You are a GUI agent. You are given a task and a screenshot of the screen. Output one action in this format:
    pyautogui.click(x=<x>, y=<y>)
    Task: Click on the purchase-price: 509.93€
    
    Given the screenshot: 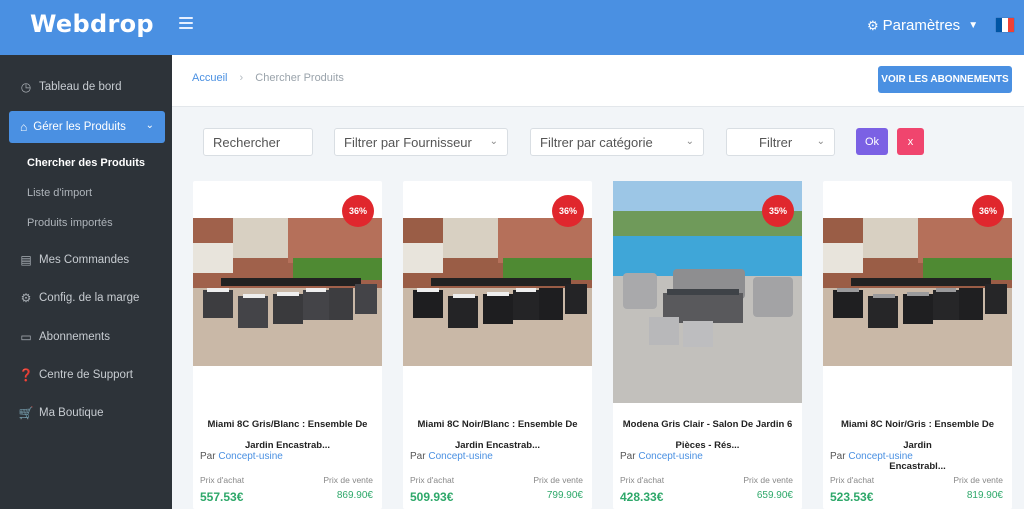 What is the action you would take?
    pyautogui.click(x=432, y=497)
    